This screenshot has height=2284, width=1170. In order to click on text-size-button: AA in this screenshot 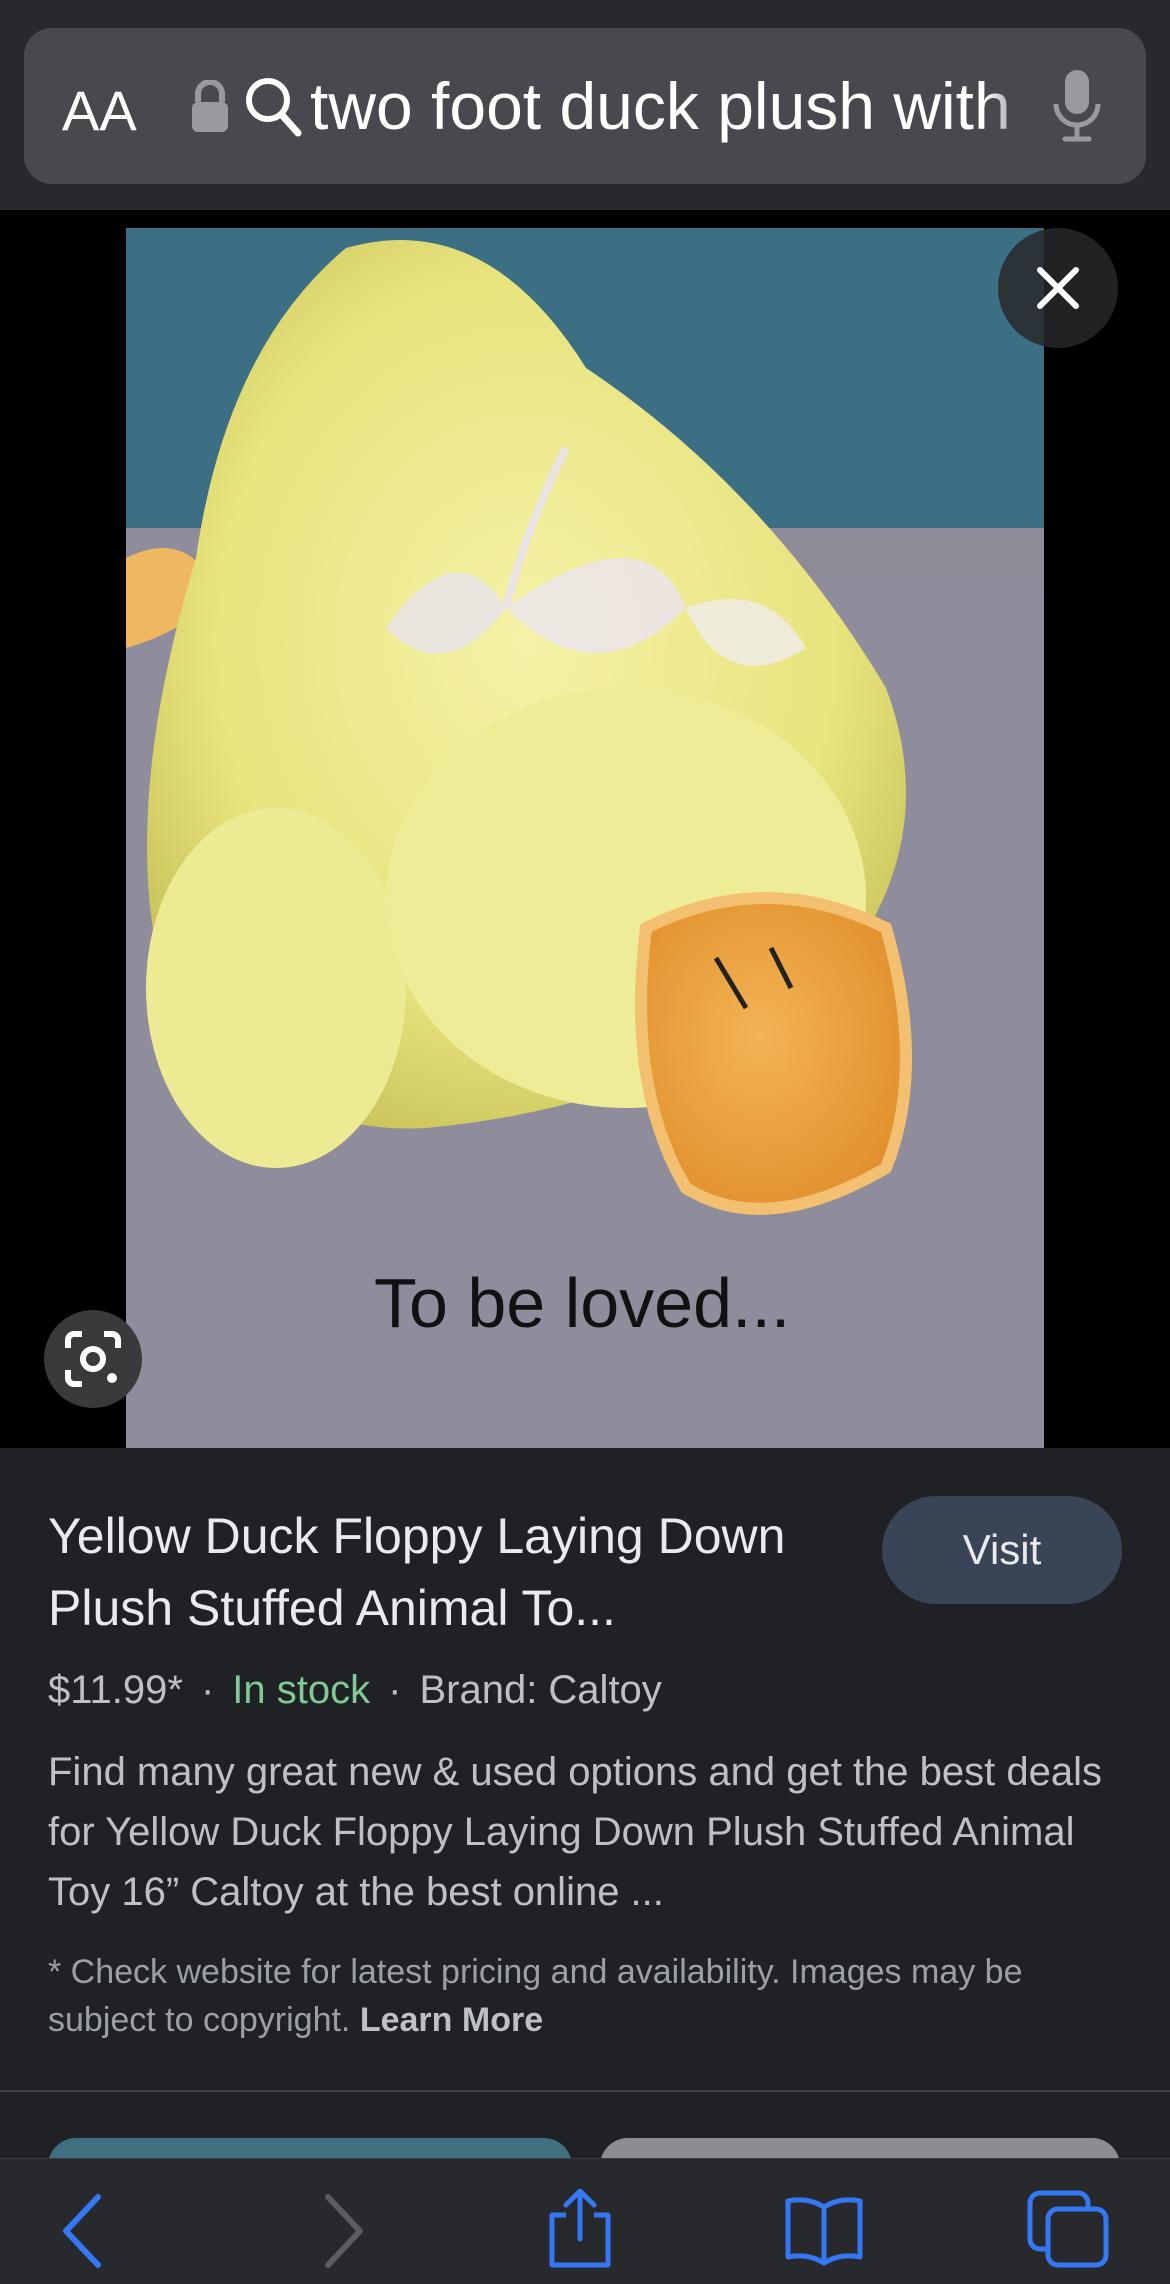, I will do `click(99, 110)`.